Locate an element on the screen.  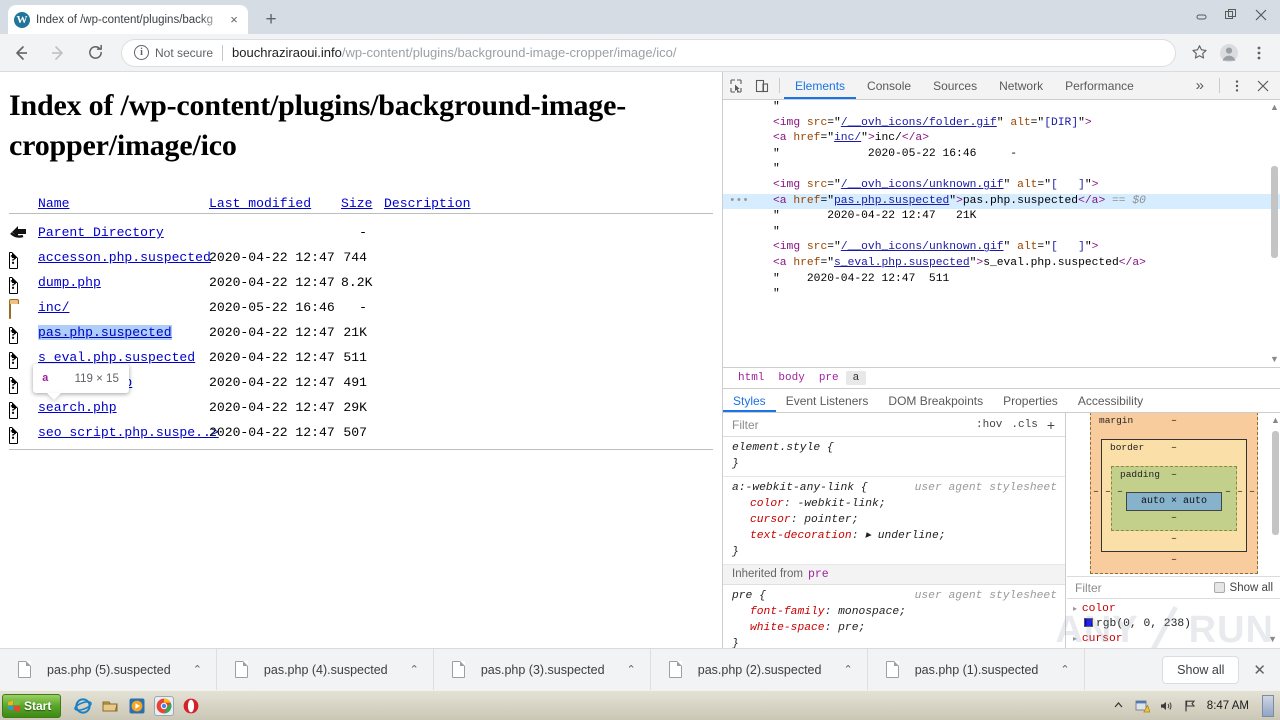
column-header-name: Name is located at coordinates (53, 203).